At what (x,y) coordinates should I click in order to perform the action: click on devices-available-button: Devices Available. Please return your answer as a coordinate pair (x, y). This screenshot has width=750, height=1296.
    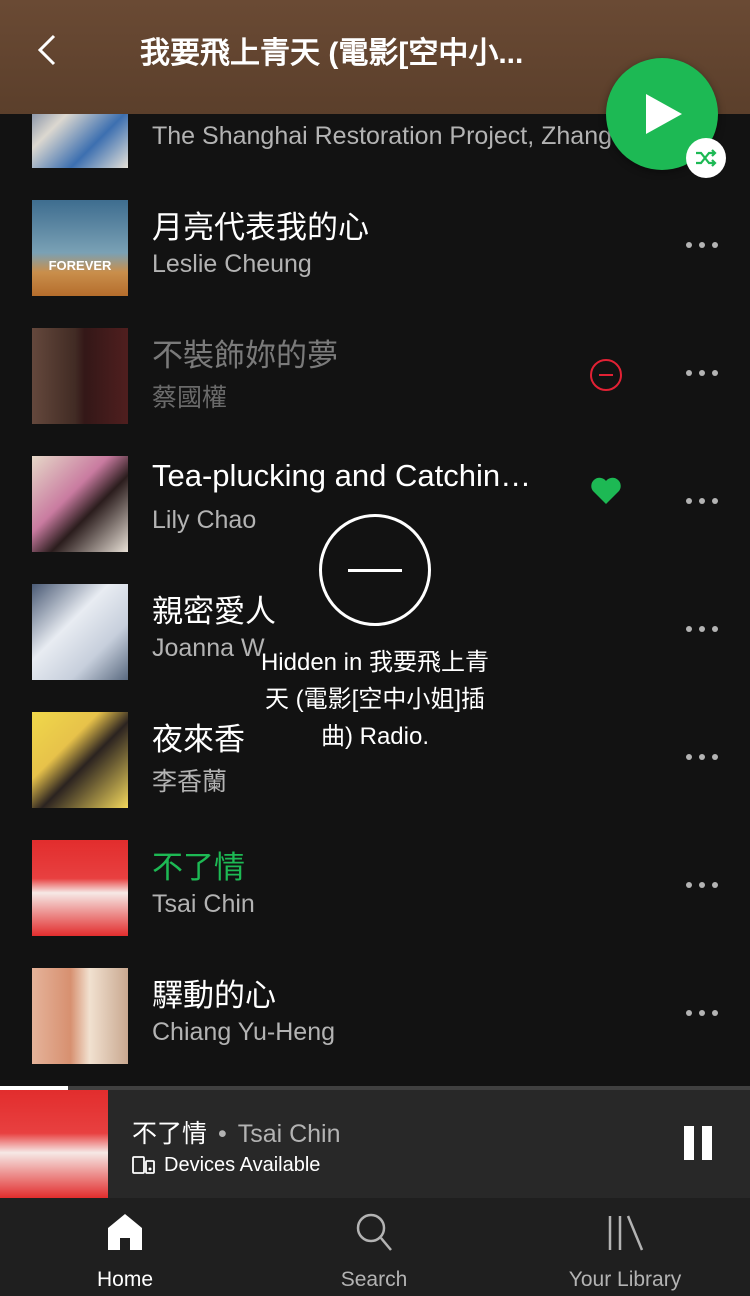
    Looking at the image, I should click on (226, 1165).